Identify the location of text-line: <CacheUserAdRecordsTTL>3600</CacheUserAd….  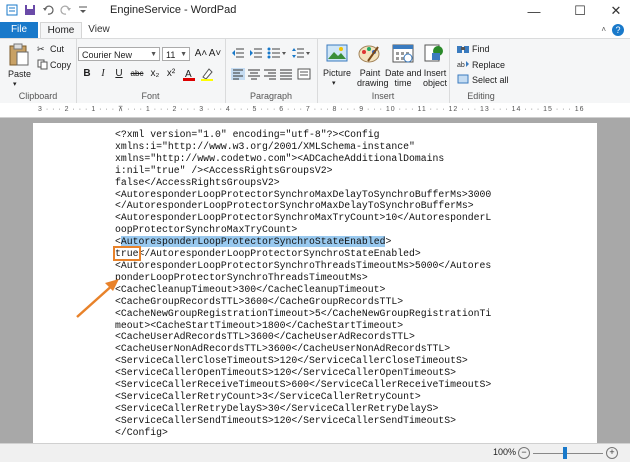
(265, 337).